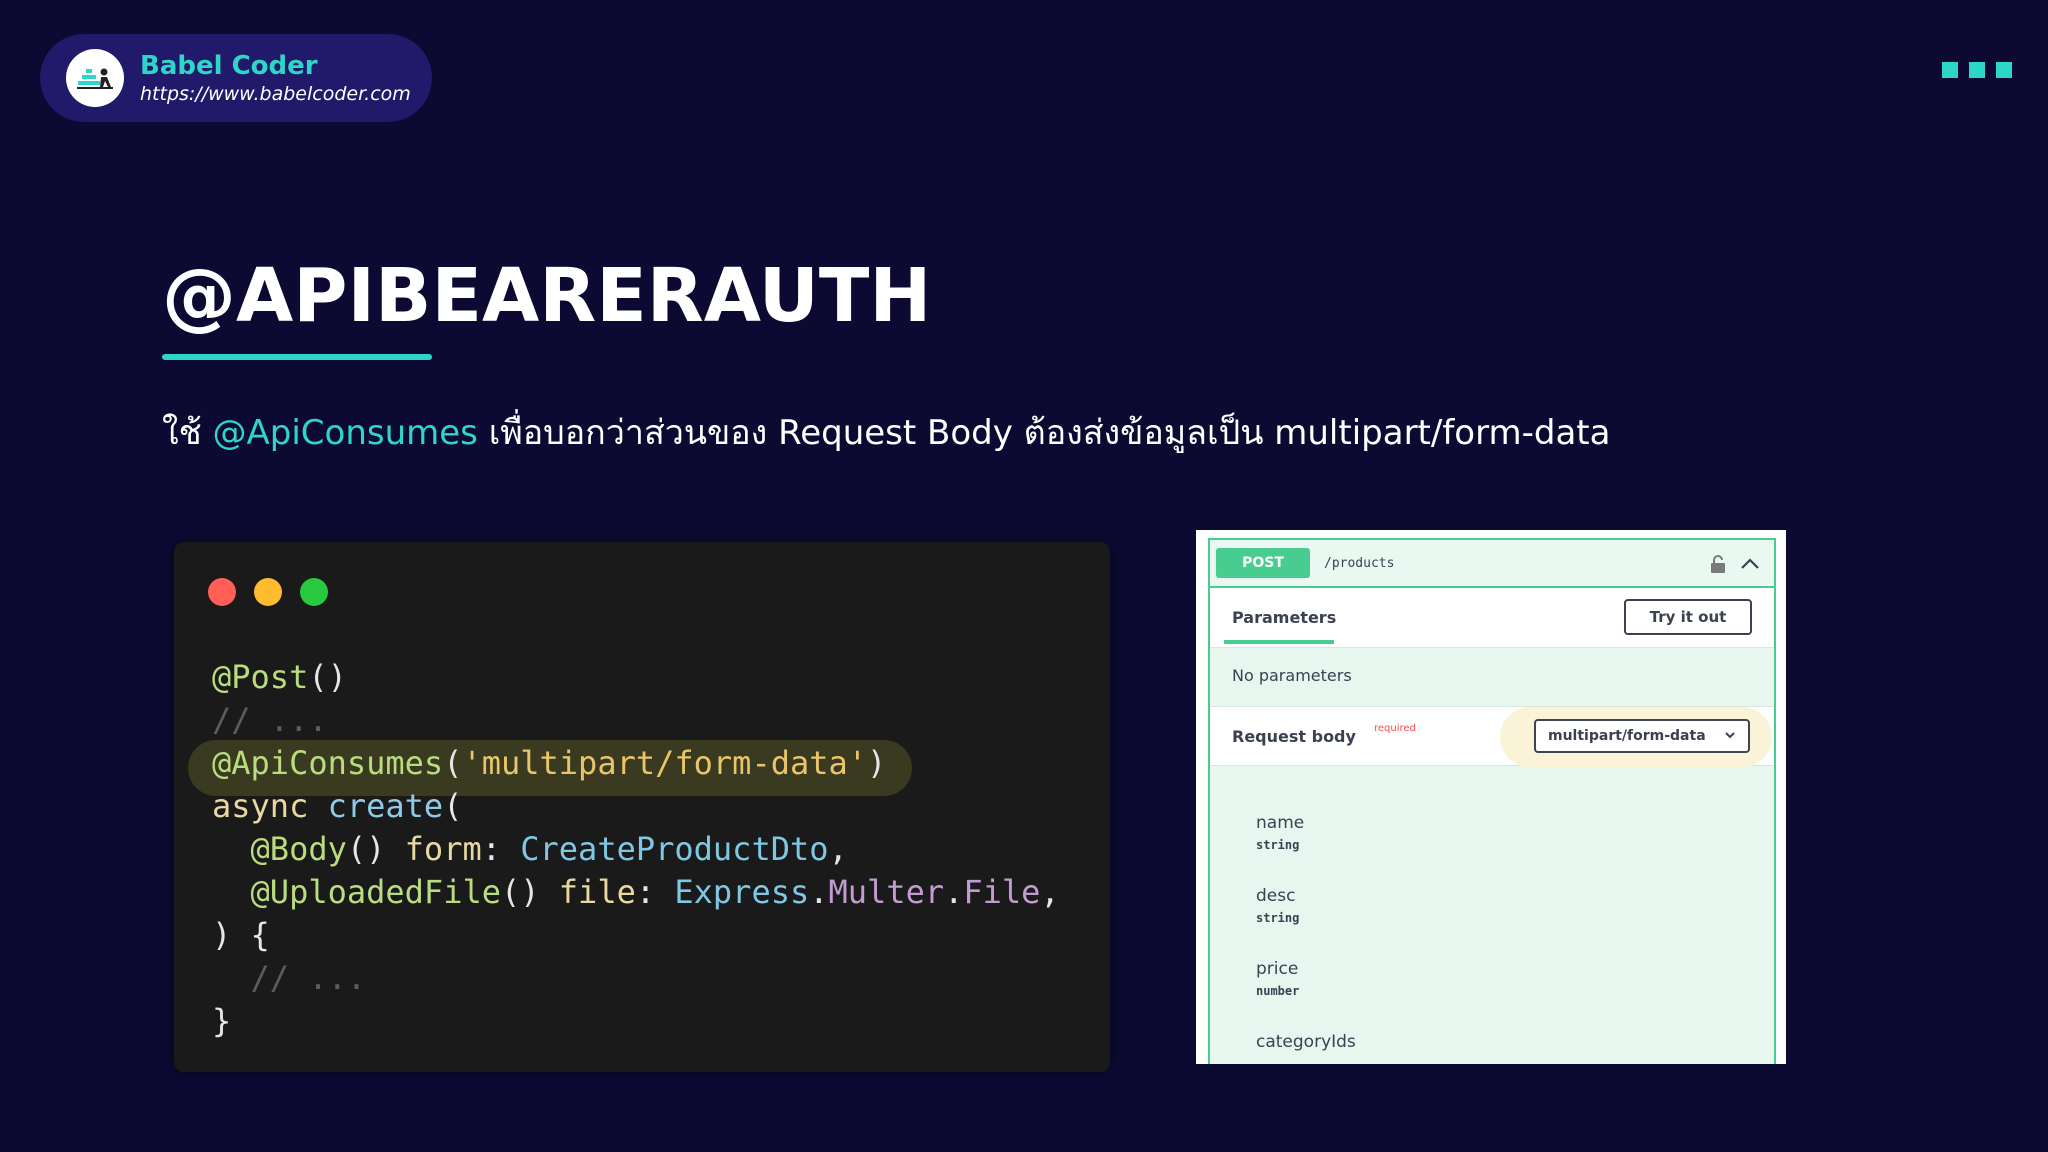 This screenshot has height=1152, width=2048. I want to click on code-token: file, so click(597, 892).